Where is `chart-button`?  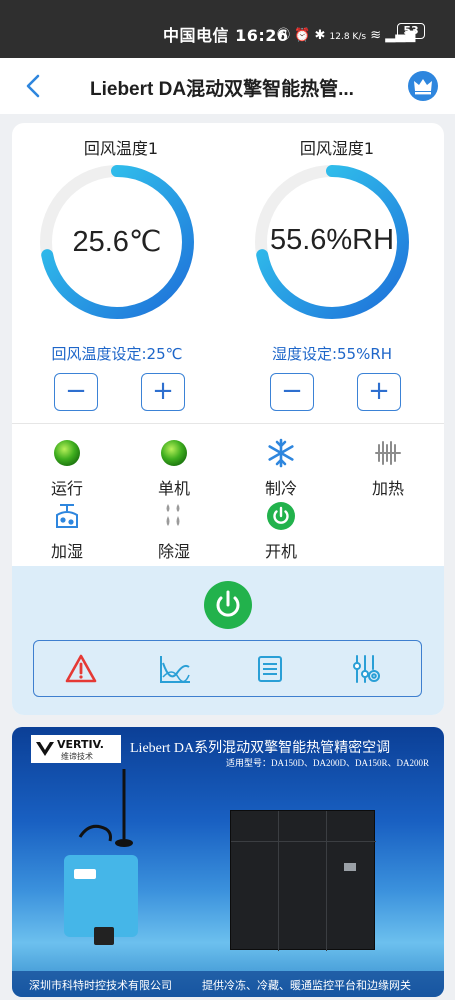 chart-button is located at coordinates (175, 669).